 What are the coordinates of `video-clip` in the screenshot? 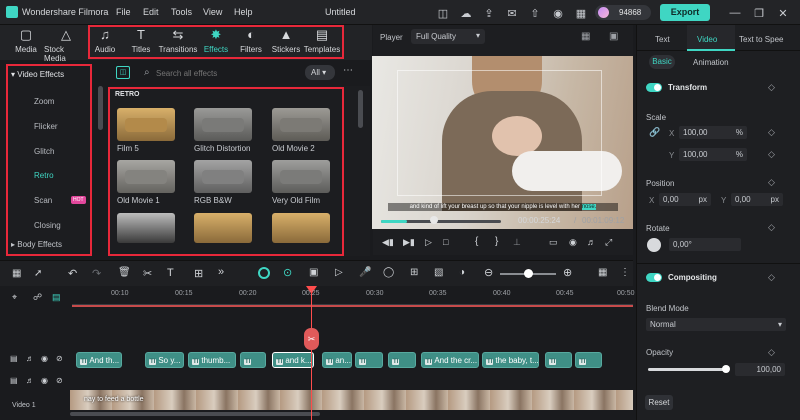 It's located at (351, 400).